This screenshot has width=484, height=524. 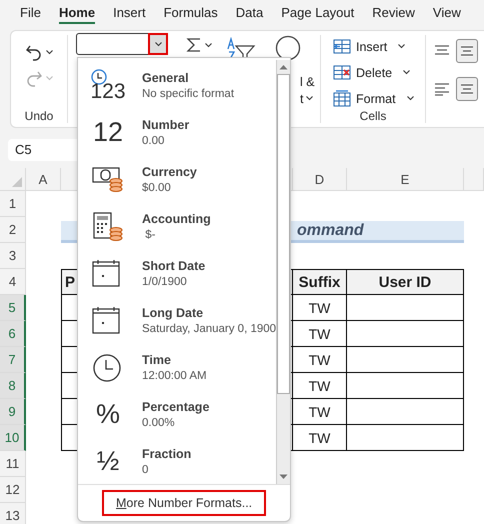 What do you see at coordinates (39, 116) in the screenshot?
I see `group-label: Undo` at bounding box center [39, 116].